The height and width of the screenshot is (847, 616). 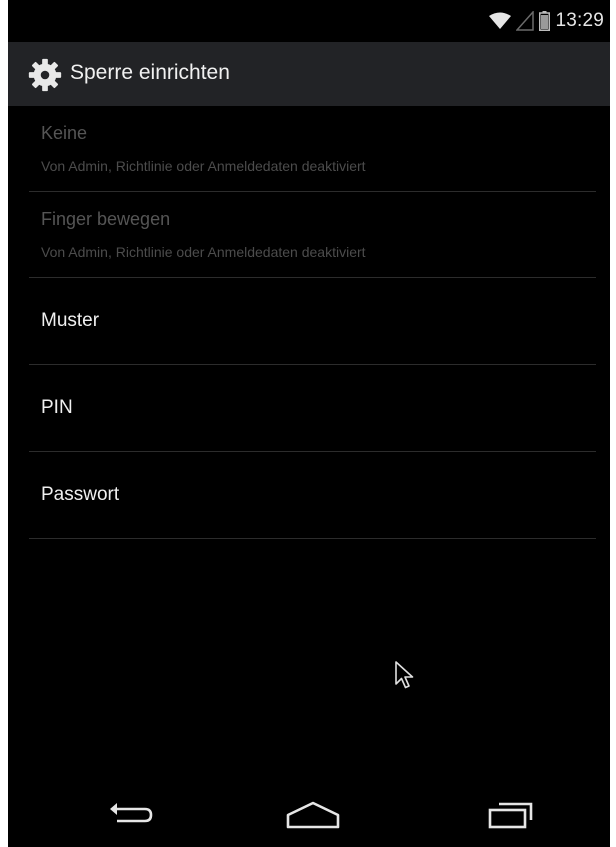 I want to click on recents-button, so click(x=510, y=815).